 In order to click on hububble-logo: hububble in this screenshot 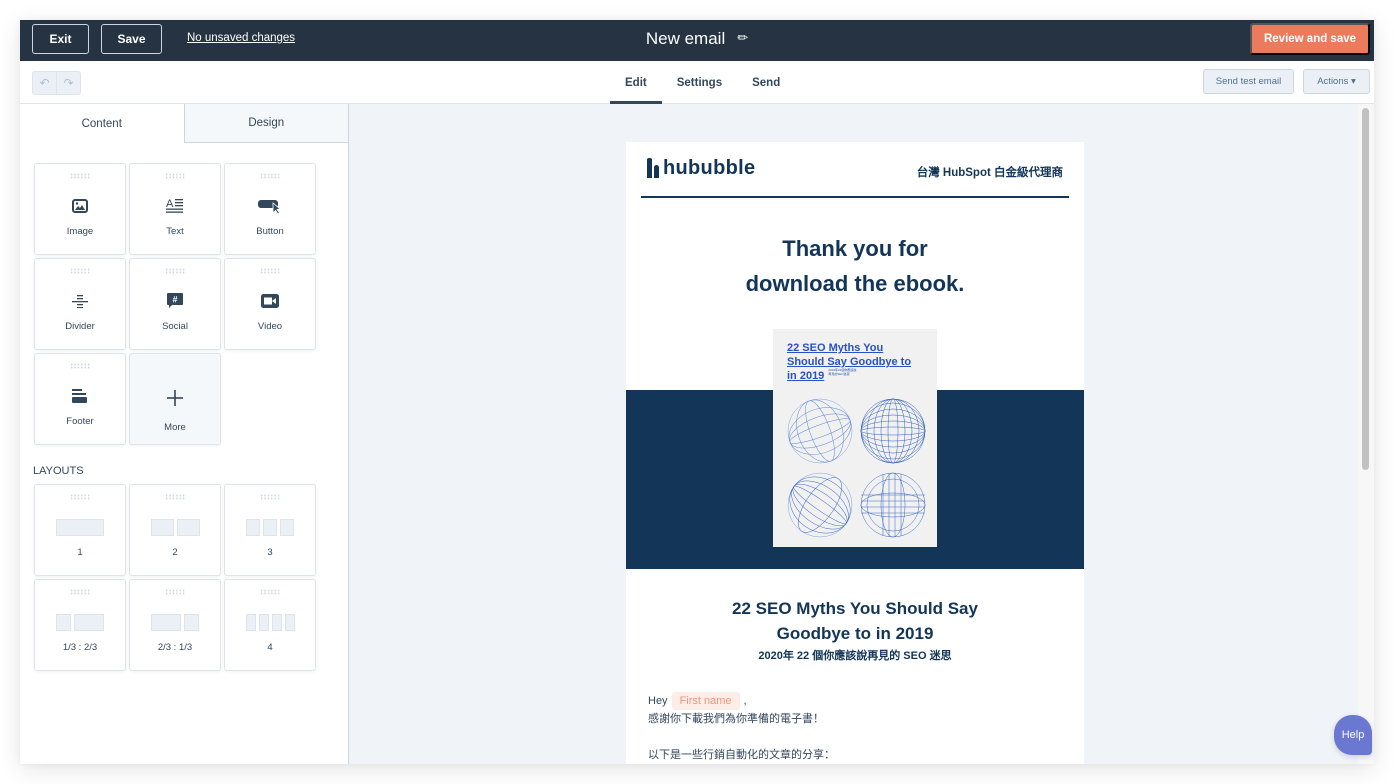, I will do `click(701, 168)`.